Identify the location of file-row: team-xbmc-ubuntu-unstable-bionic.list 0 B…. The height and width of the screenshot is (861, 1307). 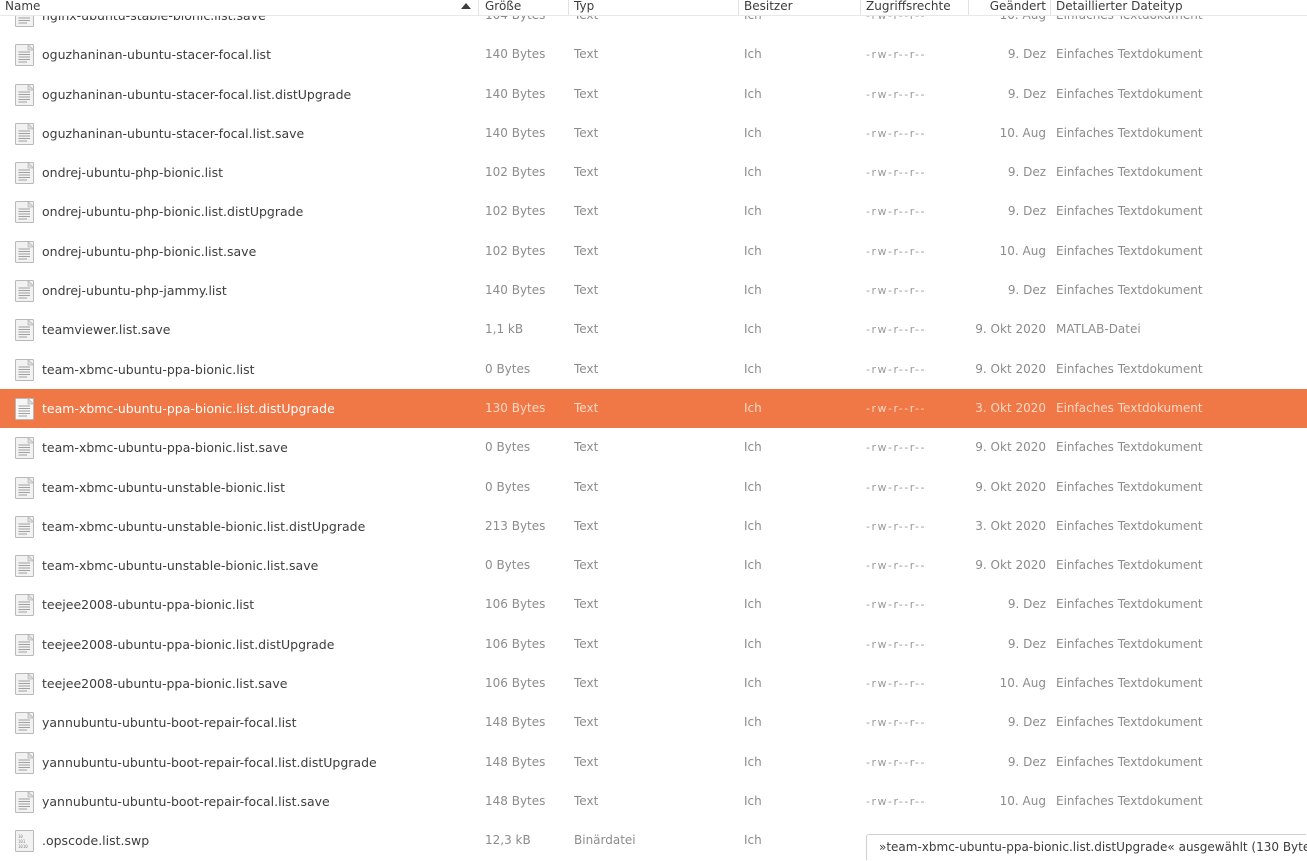
(653, 487).